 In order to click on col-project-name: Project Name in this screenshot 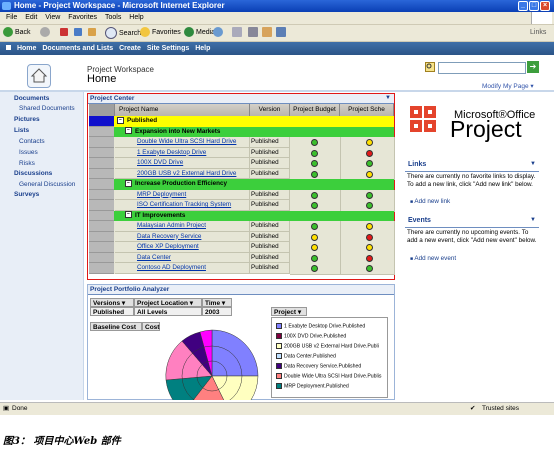, I will do `click(182, 110)`.